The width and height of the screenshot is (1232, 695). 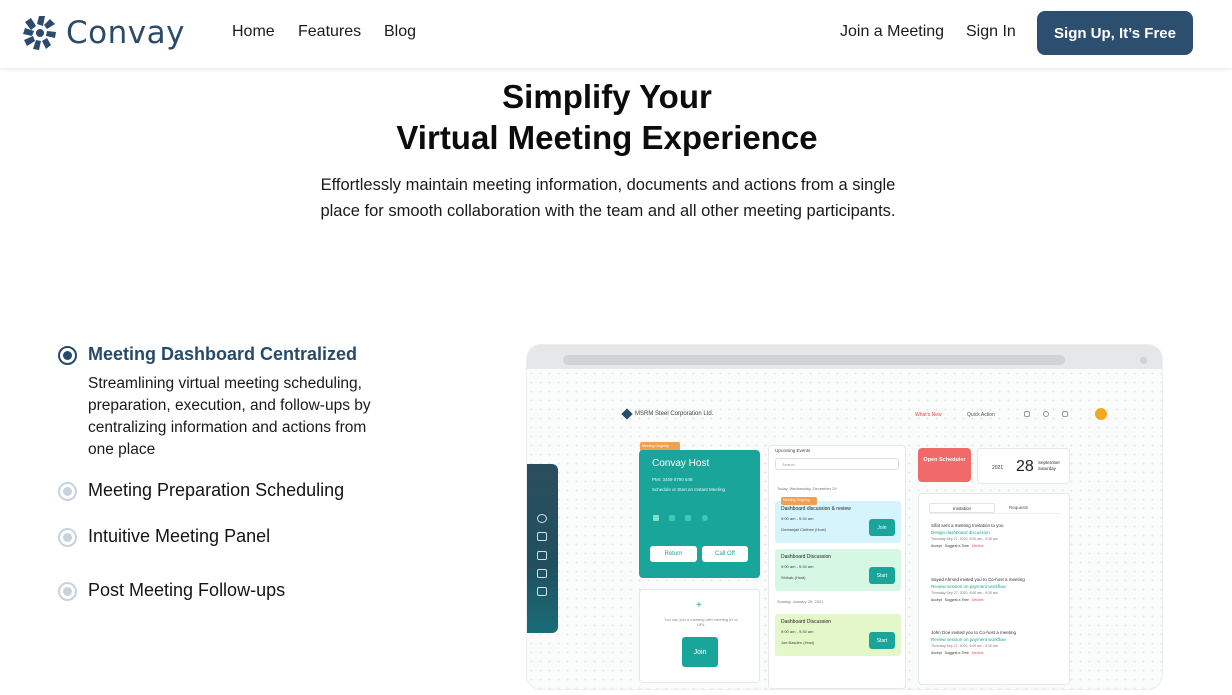 I want to click on mock-invite-link: Design dashboard discussion, so click(x=960, y=532).